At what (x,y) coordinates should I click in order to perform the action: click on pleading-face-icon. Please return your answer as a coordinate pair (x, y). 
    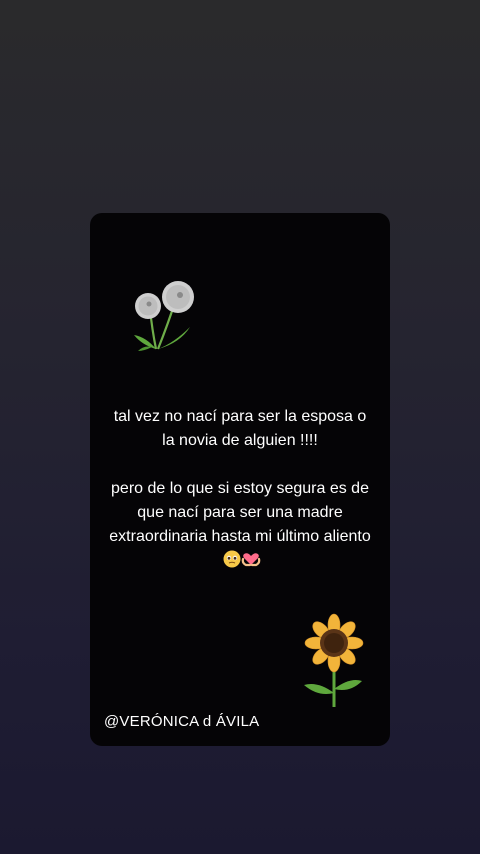
    Looking at the image, I should click on (232, 559).